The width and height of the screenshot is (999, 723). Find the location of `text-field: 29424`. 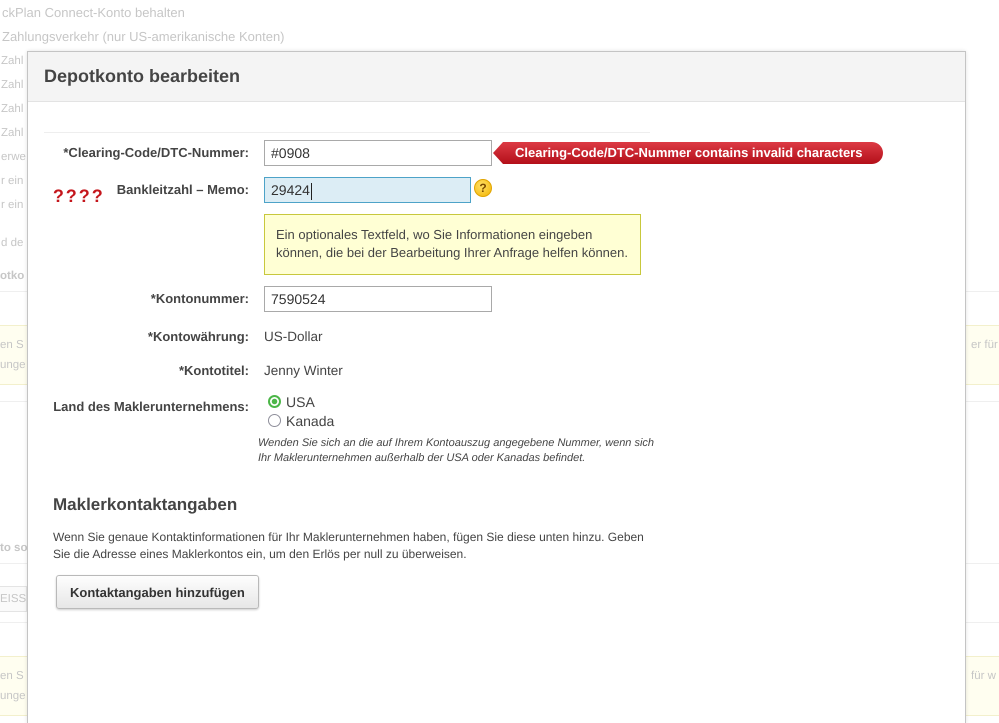

text-field: 29424 is located at coordinates (367, 190).